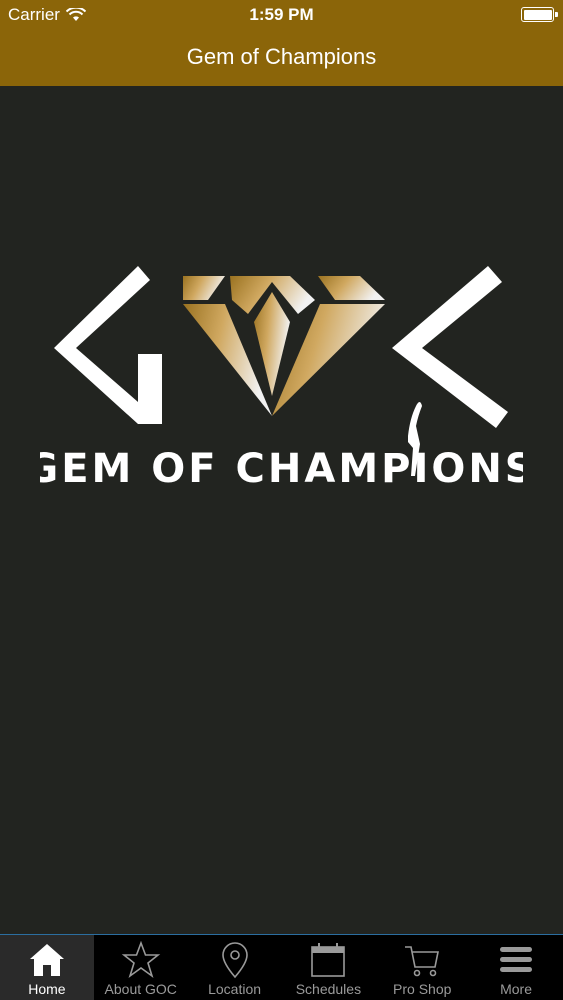 This screenshot has width=563, height=1000. What do you see at coordinates (108, 345) in the screenshot?
I see `logo-letter-g` at bounding box center [108, 345].